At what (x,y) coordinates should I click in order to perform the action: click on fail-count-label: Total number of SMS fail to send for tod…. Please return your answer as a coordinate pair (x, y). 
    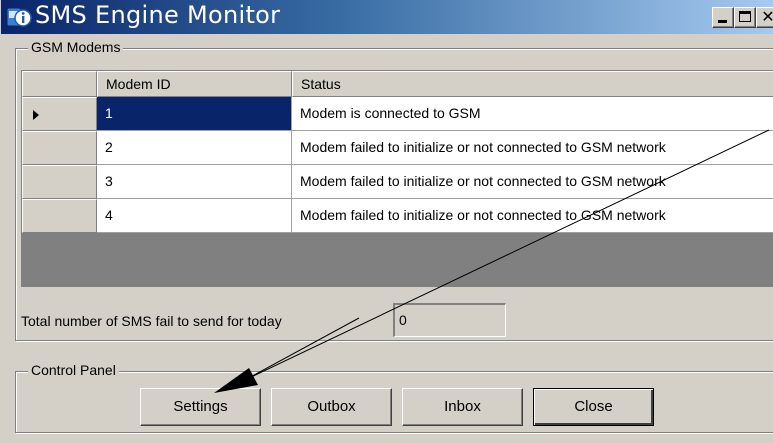
    Looking at the image, I should click on (151, 321).